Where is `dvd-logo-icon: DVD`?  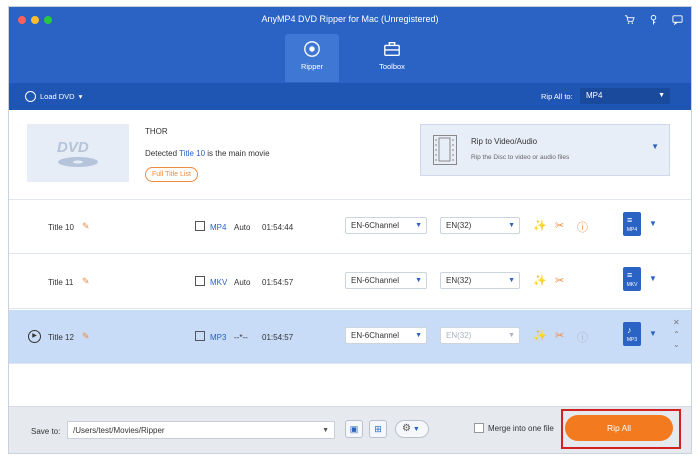
dvd-logo-icon: DVD is located at coordinates (78, 153).